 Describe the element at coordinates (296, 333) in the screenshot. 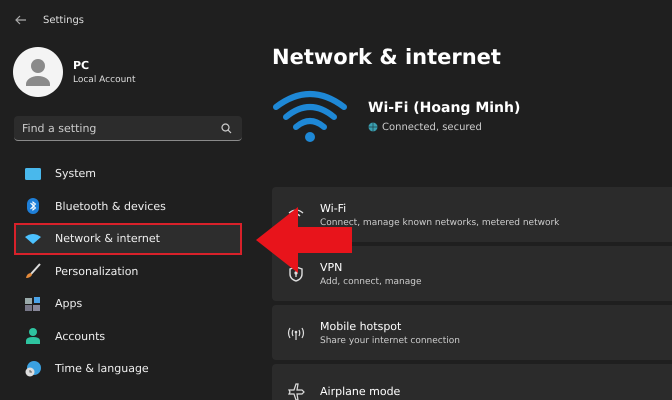

I see `antenna-icon` at that location.